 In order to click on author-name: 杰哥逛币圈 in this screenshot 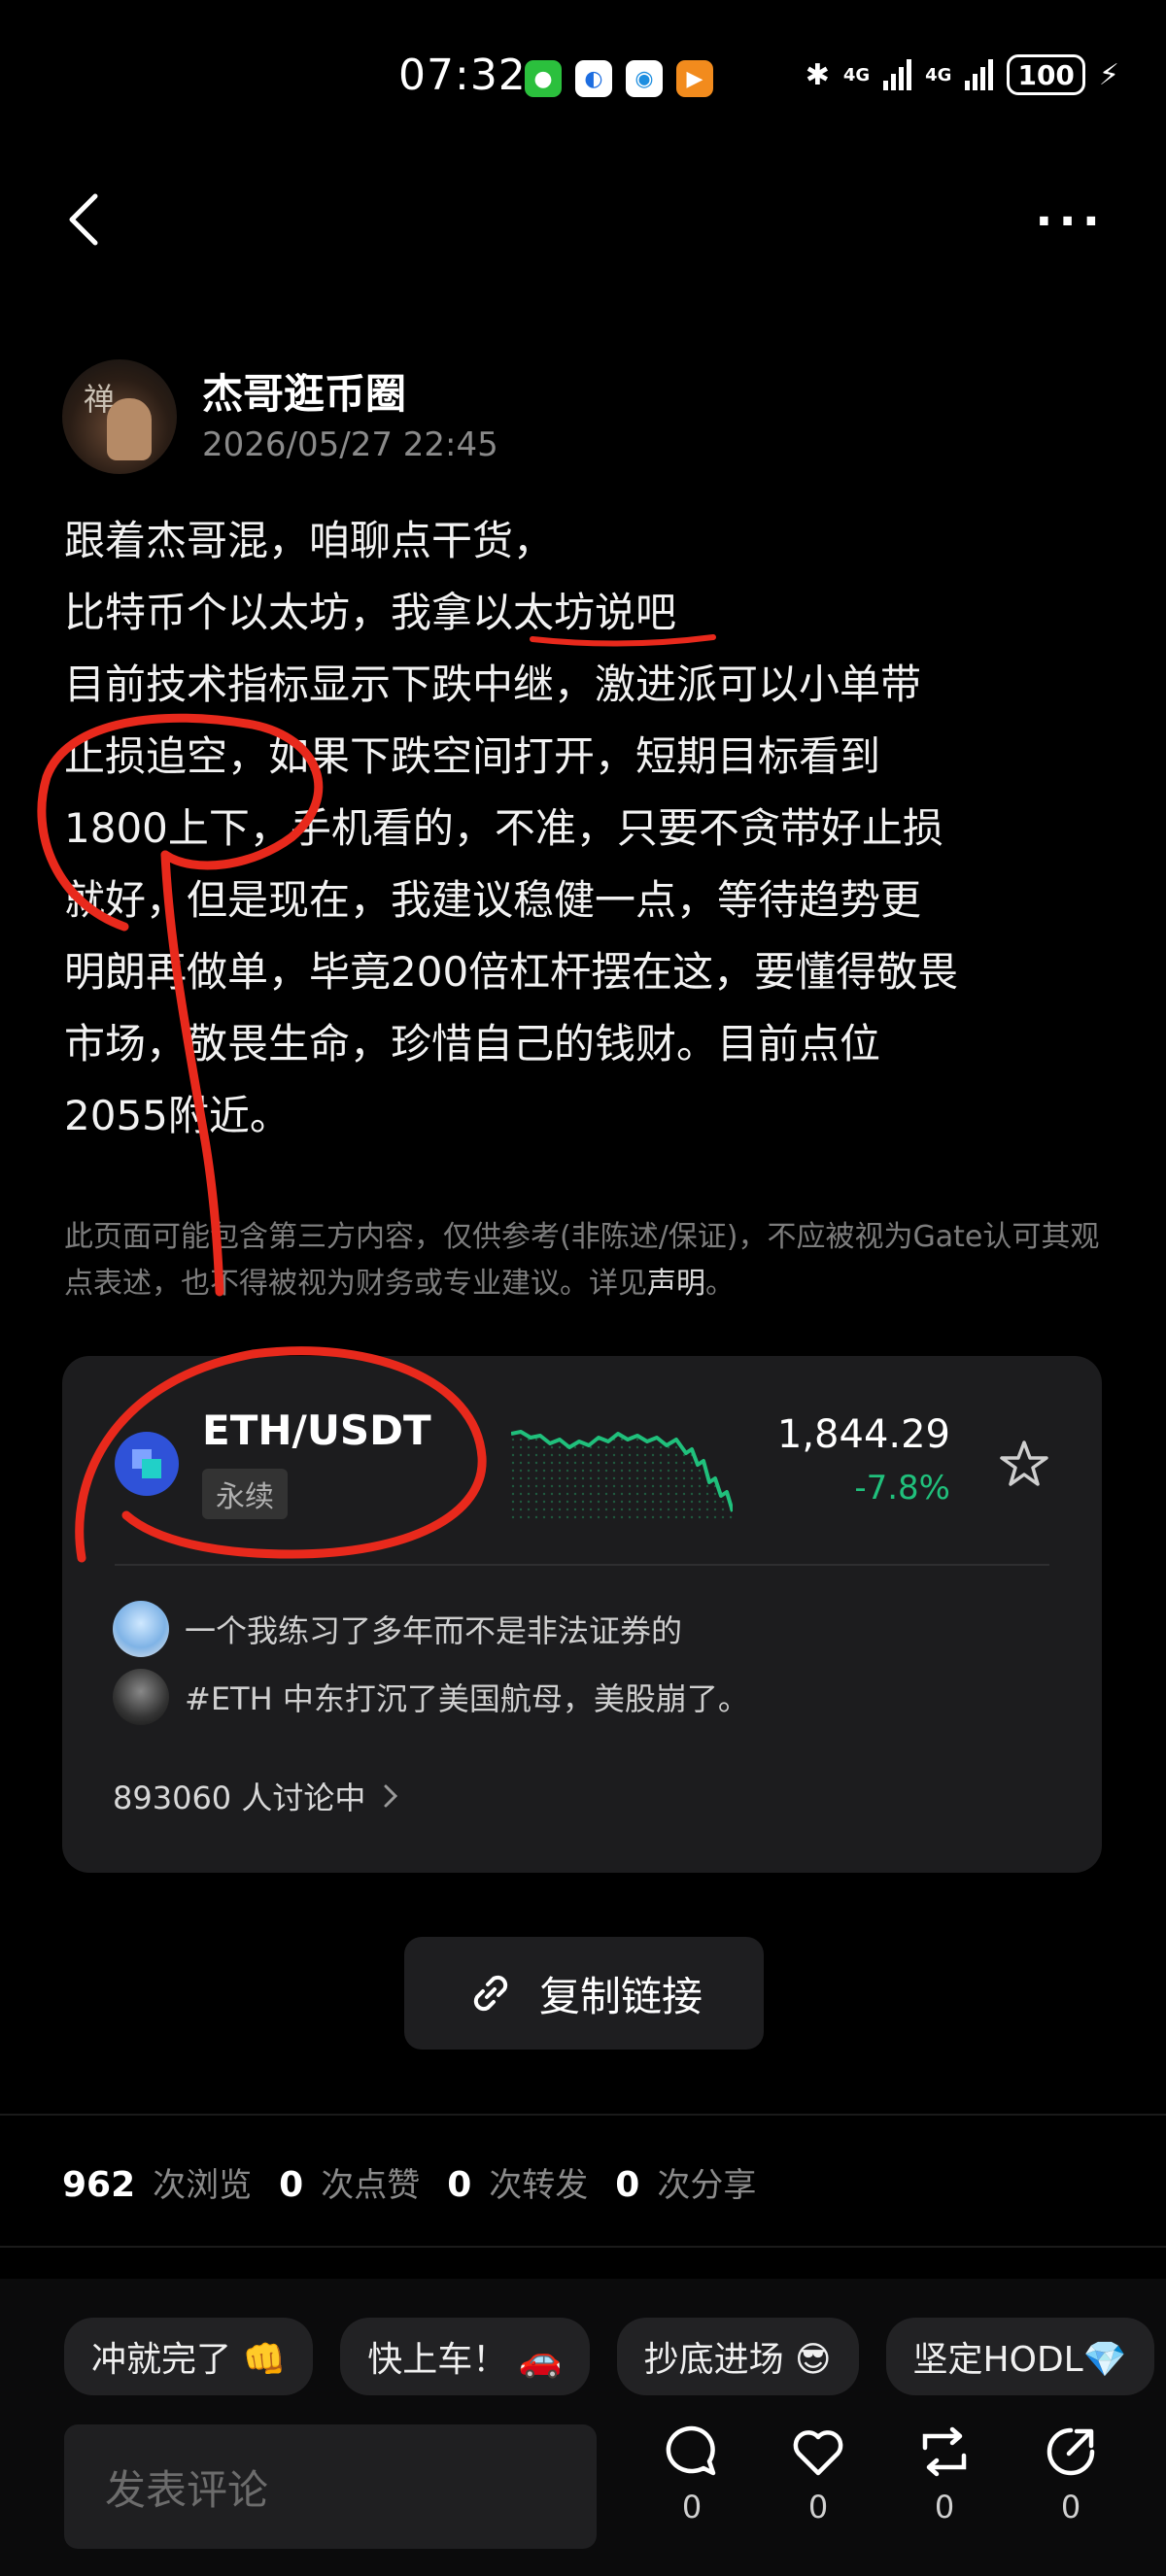, I will do `click(304, 391)`.